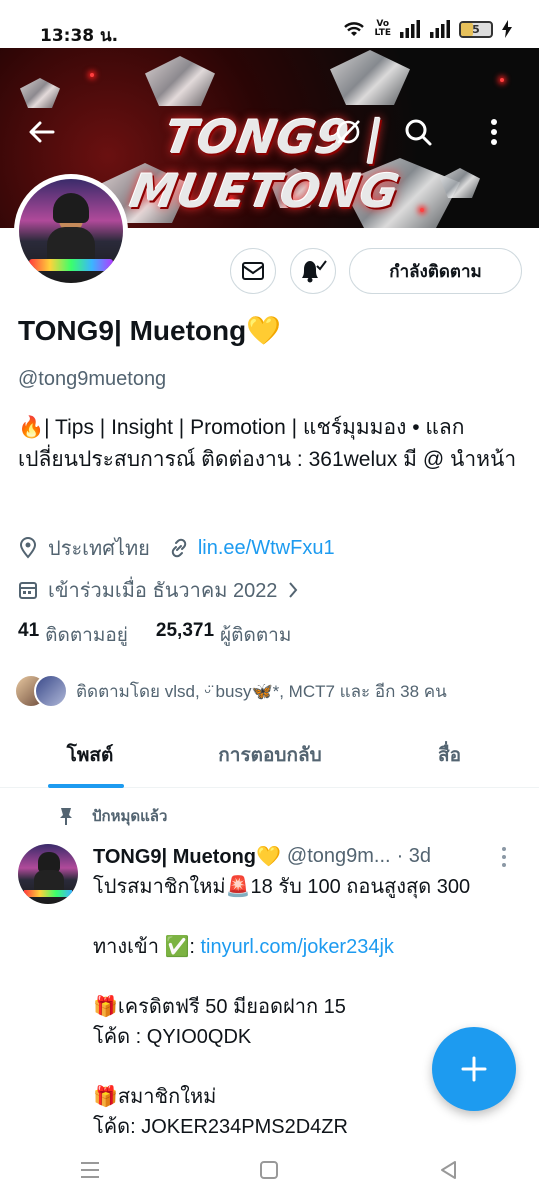 Image resolution: width=539 pixels, height=1200 pixels. Describe the element at coordinates (298, 590) in the screenshot. I see `chevron-right-icon` at that location.